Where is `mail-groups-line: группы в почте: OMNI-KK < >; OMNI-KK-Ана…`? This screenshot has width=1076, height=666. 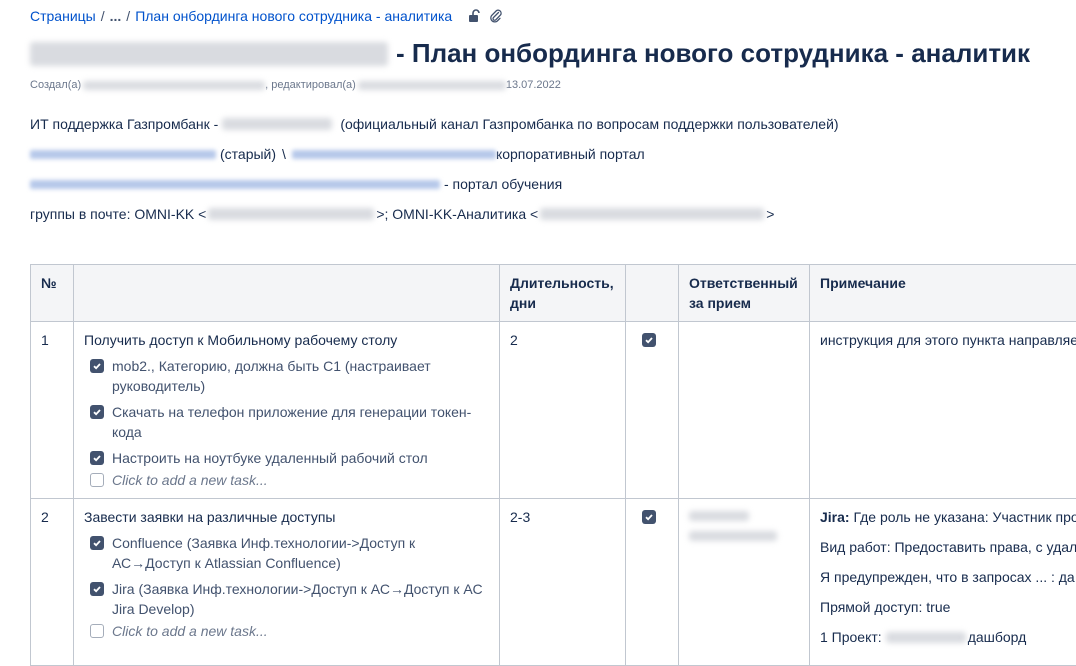
mail-groups-line: группы в почте: OMNI-KK < >; OMNI-KK-Ана… is located at coordinates (402, 214).